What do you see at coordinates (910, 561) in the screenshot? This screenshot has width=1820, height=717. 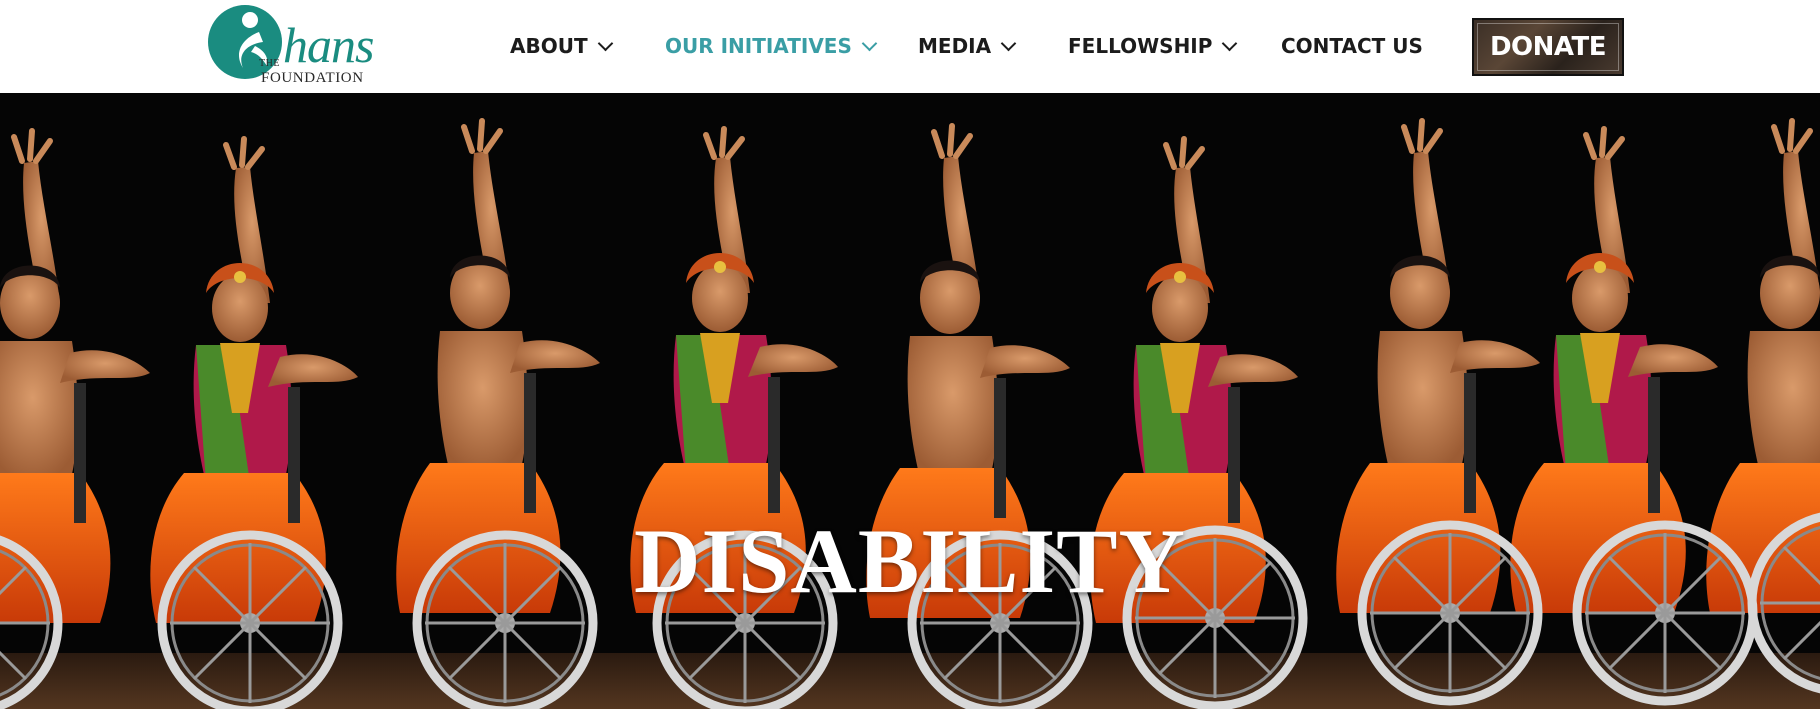 I see `hero-title: DISABILITY` at bounding box center [910, 561].